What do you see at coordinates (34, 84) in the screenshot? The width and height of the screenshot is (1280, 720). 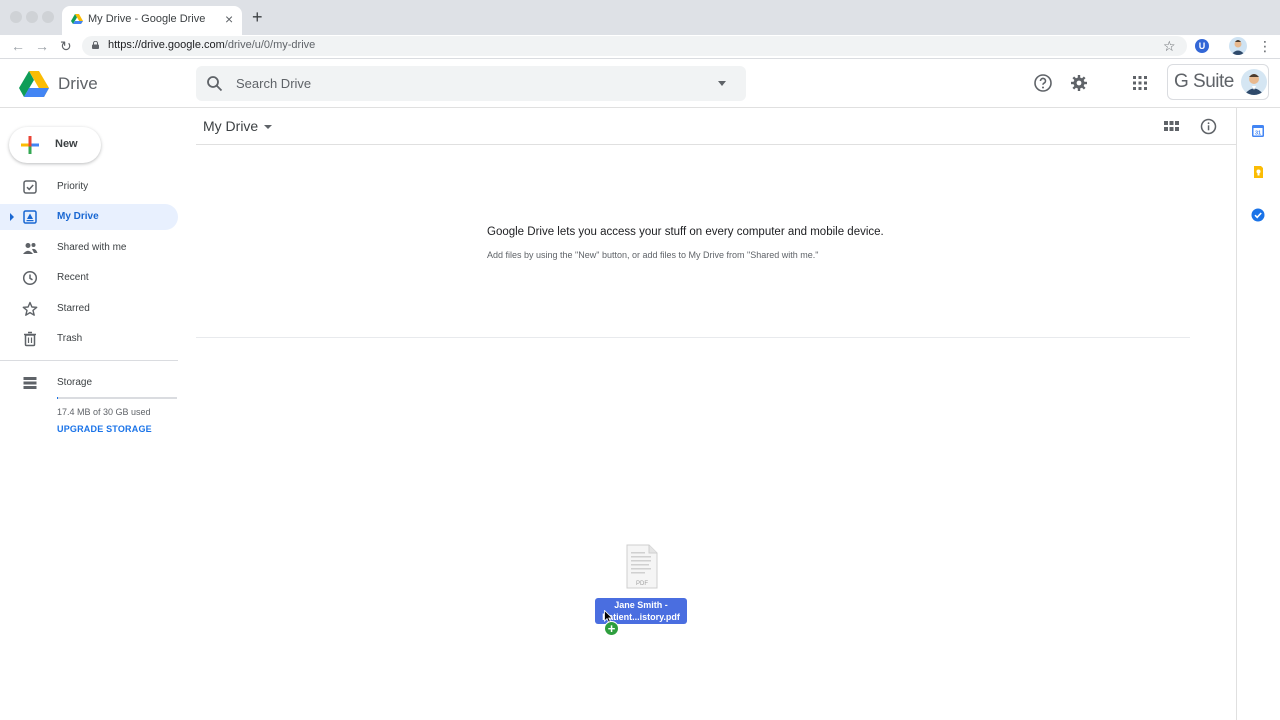 I see `drive-logo-icon` at bounding box center [34, 84].